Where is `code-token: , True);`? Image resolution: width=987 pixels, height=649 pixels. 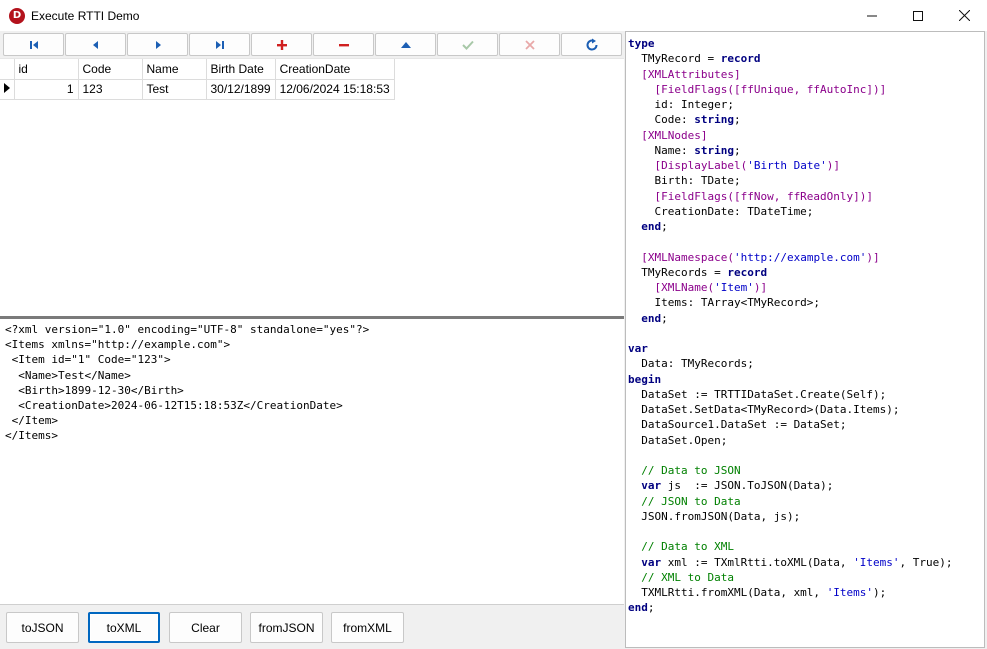 code-token: , True); is located at coordinates (926, 562).